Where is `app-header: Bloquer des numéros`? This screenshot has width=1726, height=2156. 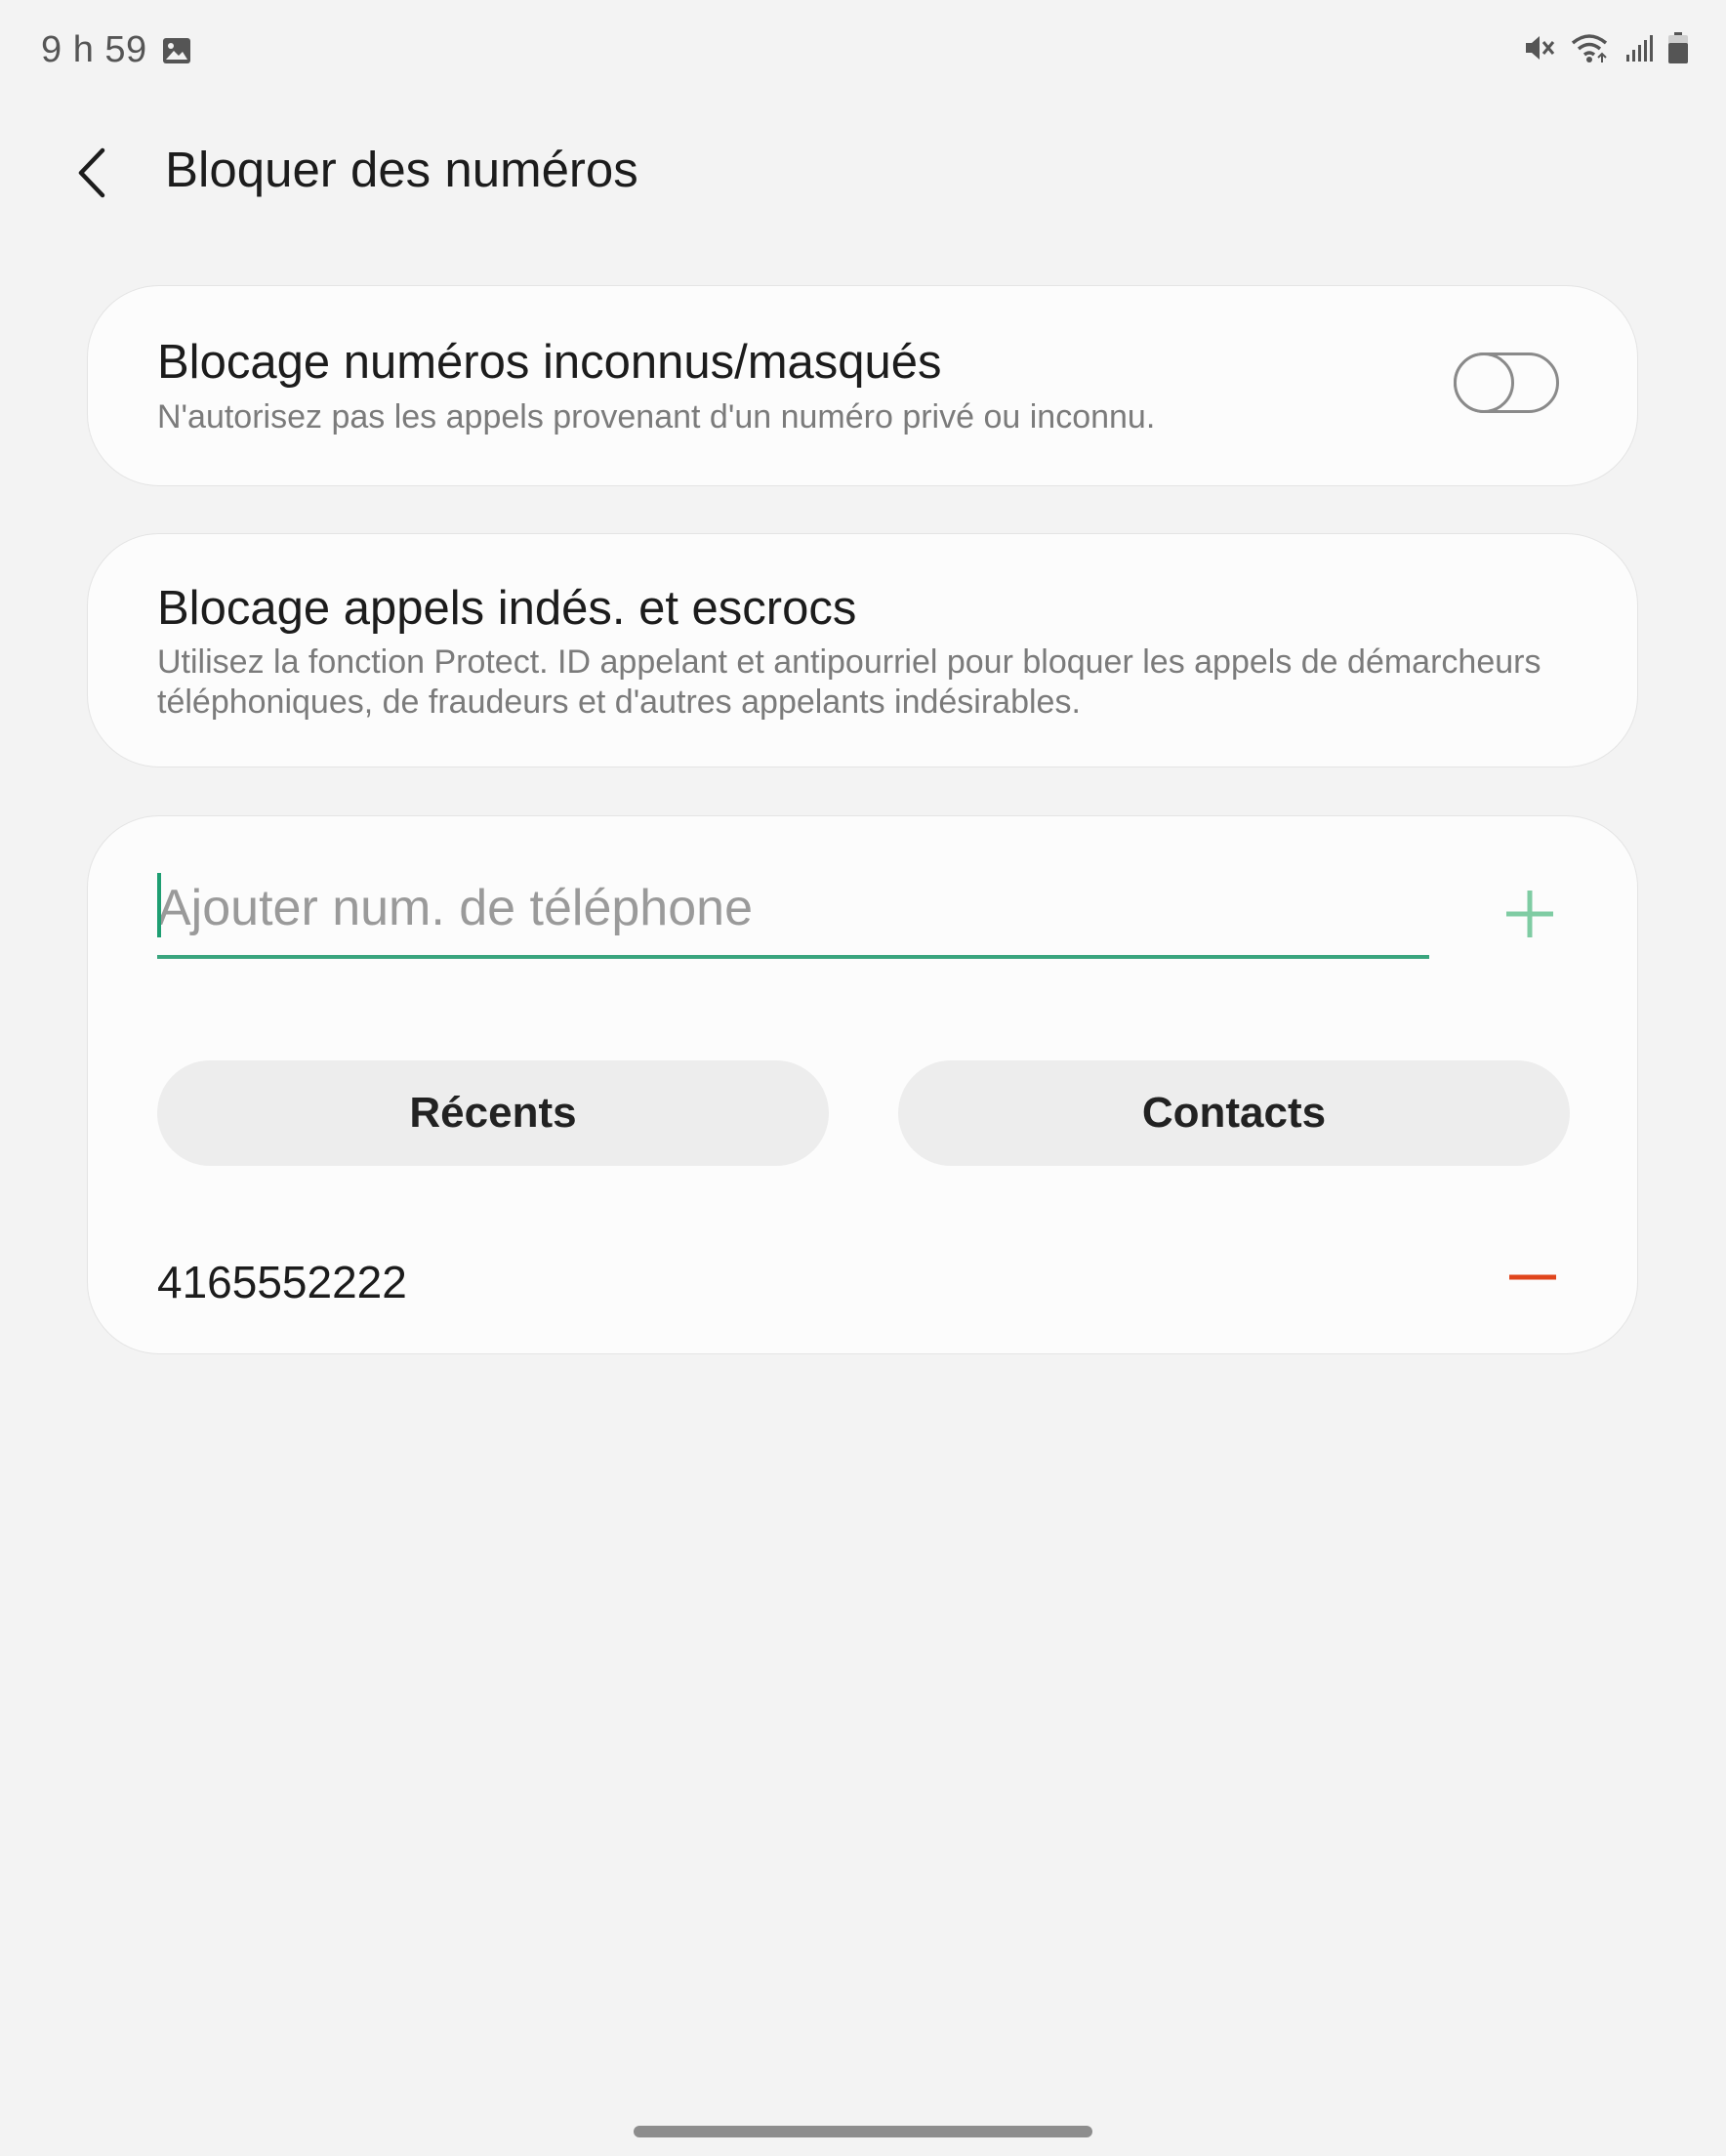
app-header: Bloquer des numéros is located at coordinates (863, 171).